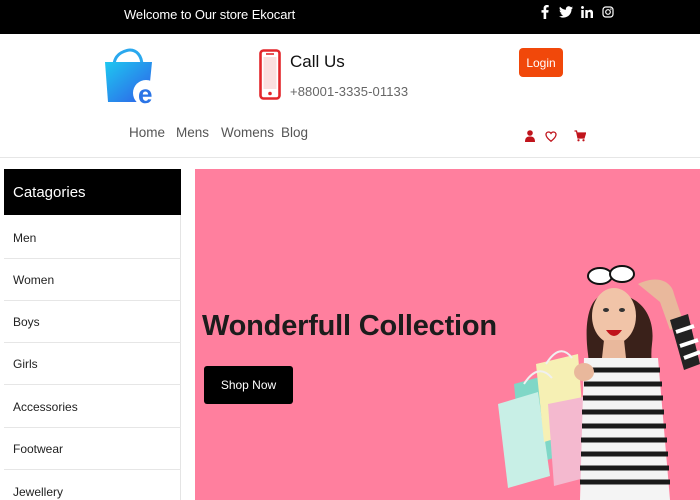  I want to click on cart-icon, so click(580, 136).